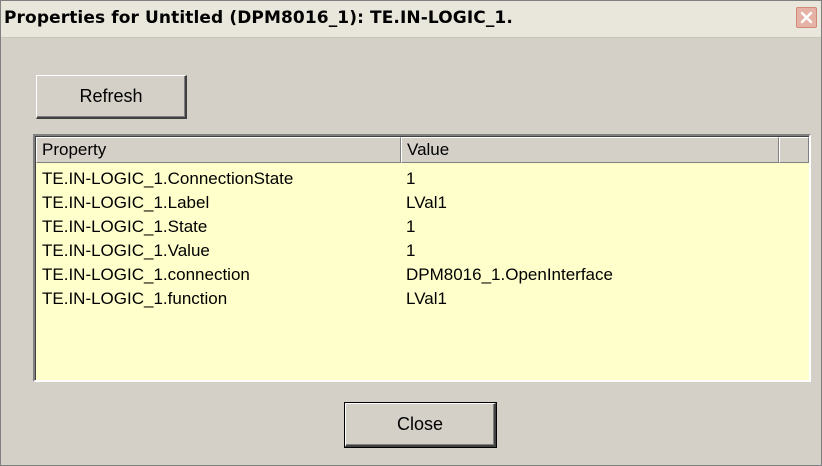 The width and height of the screenshot is (822, 466). I want to click on property-cell: TE.IN-LOGIC_1.function, so click(135, 298).